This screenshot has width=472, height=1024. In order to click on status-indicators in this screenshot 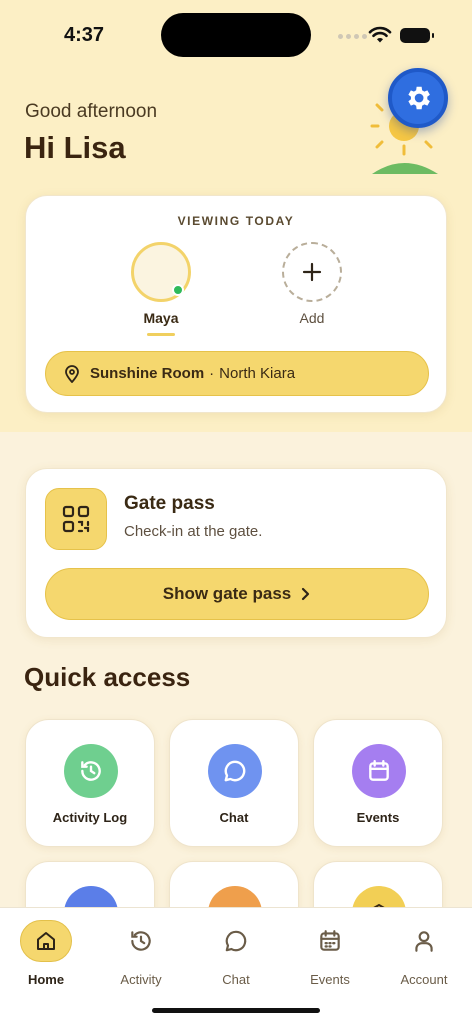, I will do `click(388, 36)`.